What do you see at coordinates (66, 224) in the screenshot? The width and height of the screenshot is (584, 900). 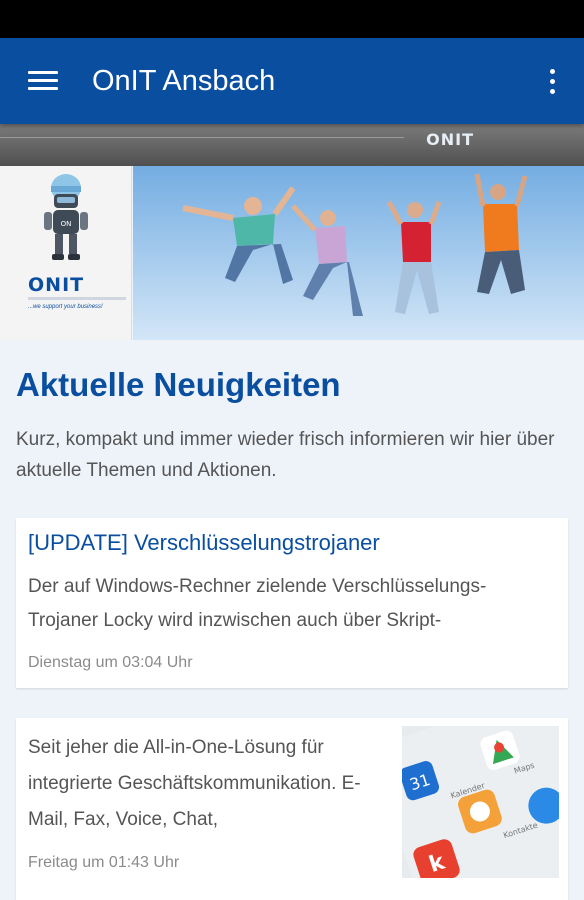 I see `svg-text: ON` at bounding box center [66, 224].